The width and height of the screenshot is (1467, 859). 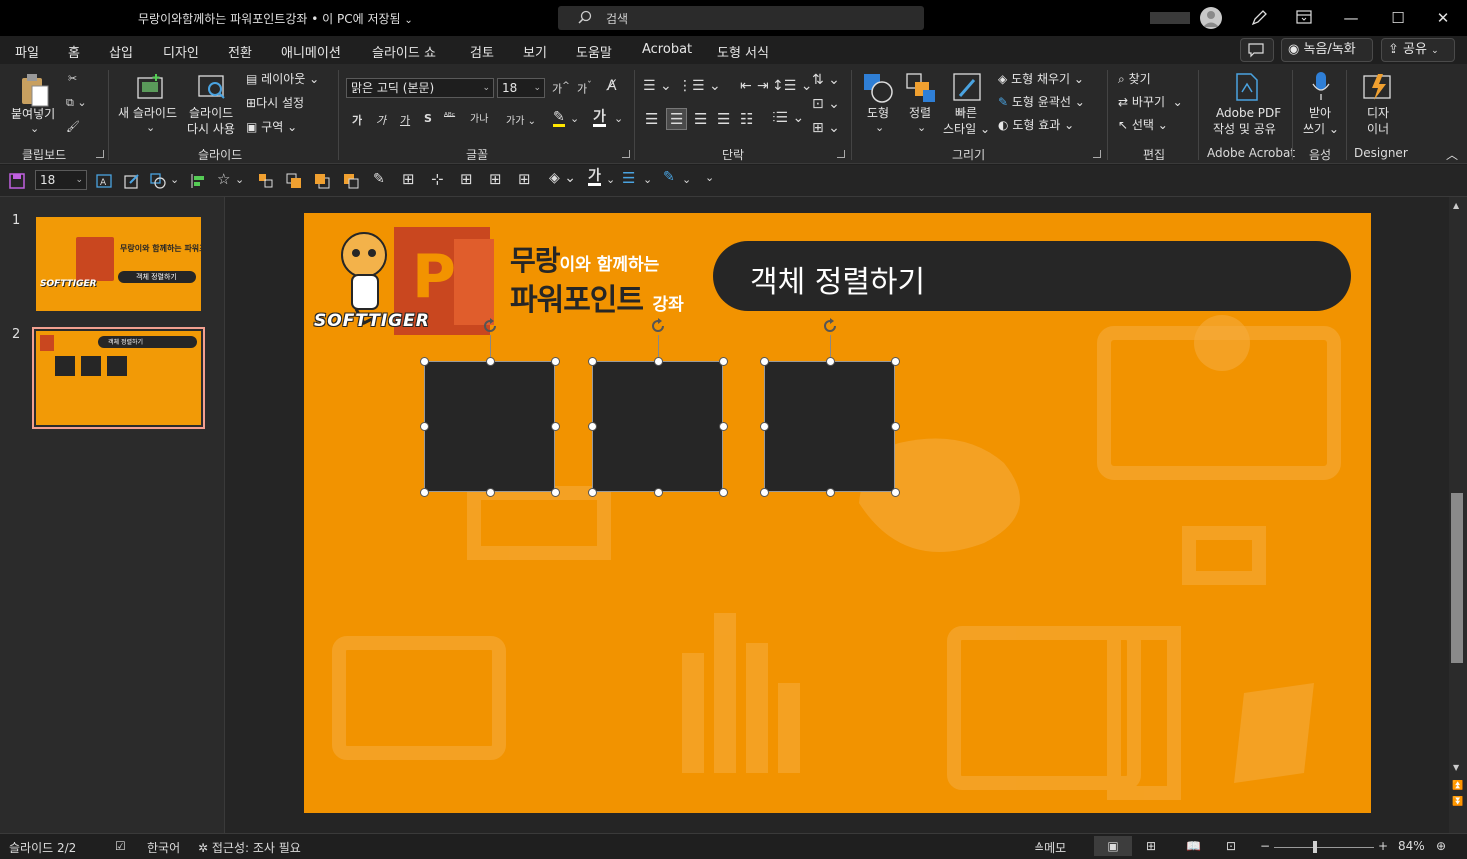 I want to click on indent-decrease-icon: ⇤, so click(x=746, y=86).